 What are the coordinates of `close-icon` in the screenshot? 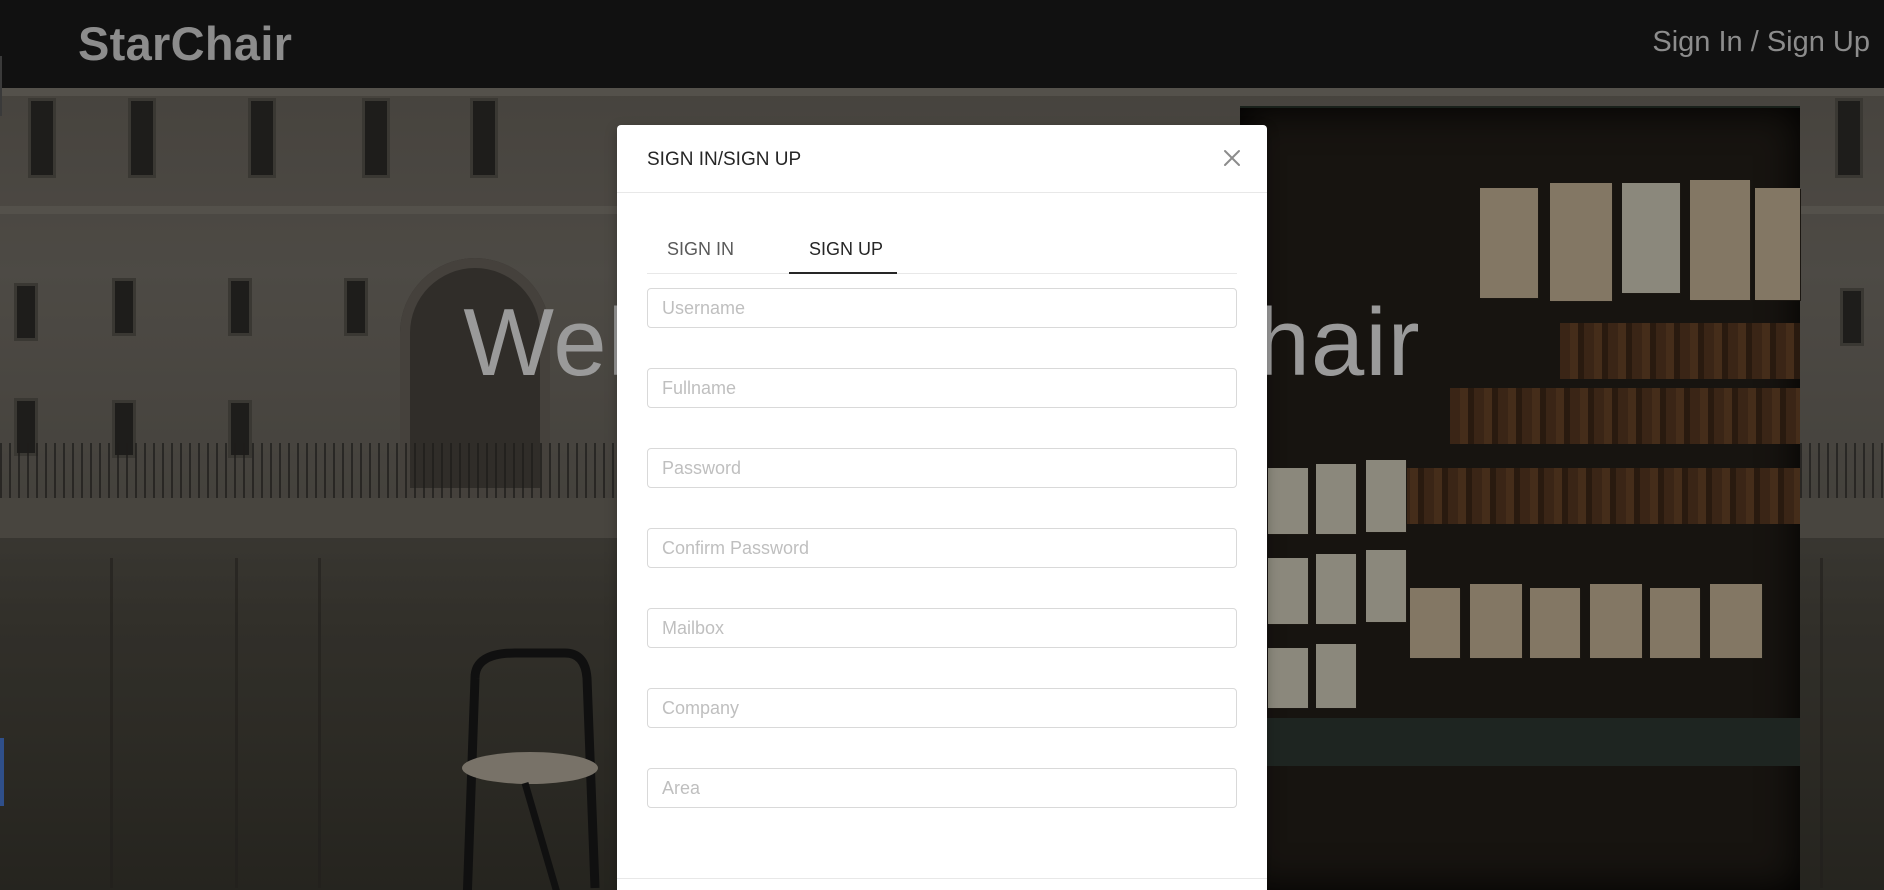 It's located at (1232, 158).